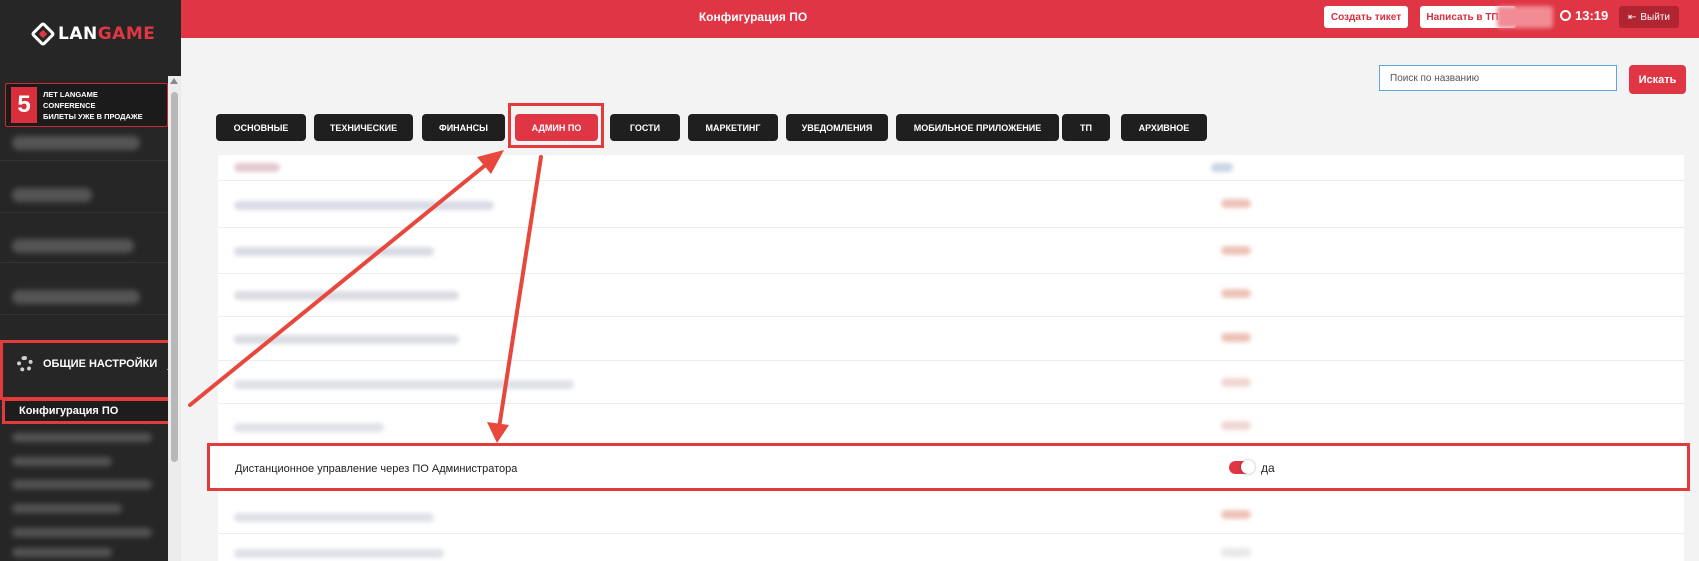 Image resolution: width=1699 pixels, height=561 pixels. I want to click on clock: 13:19, so click(1584, 15).